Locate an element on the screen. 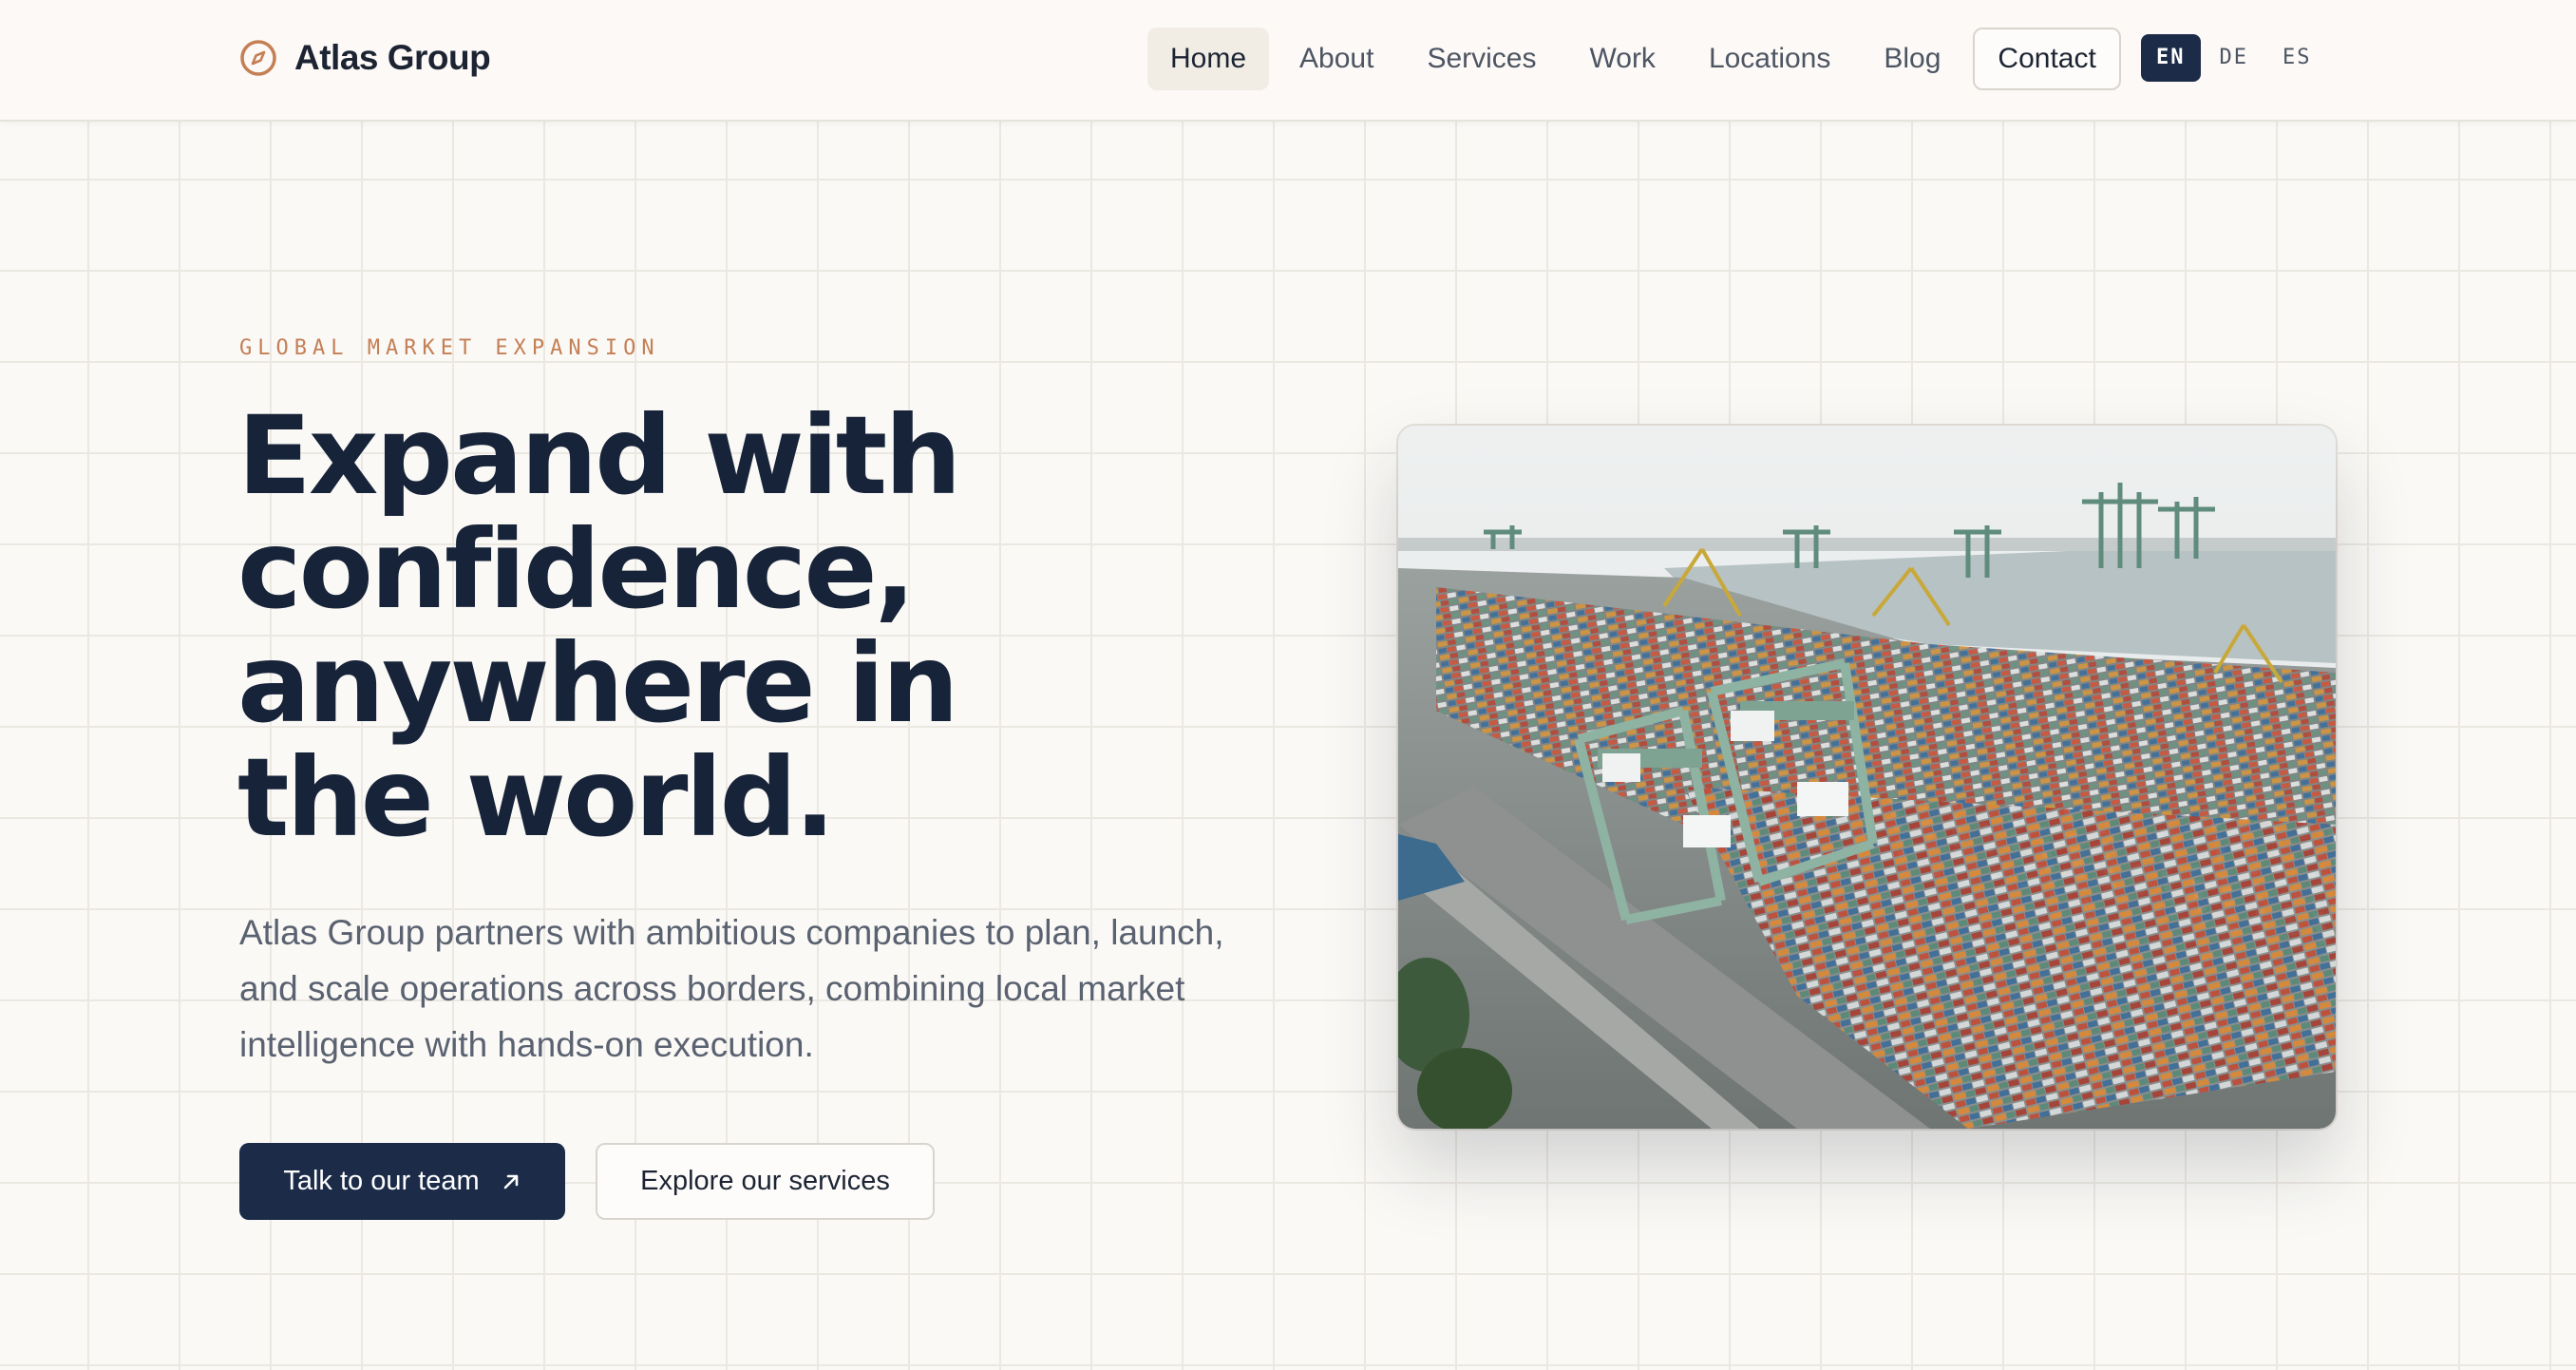 This screenshot has width=2576, height=1370. talk-to-team-button: Talk to our team is located at coordinates (402, 1181).